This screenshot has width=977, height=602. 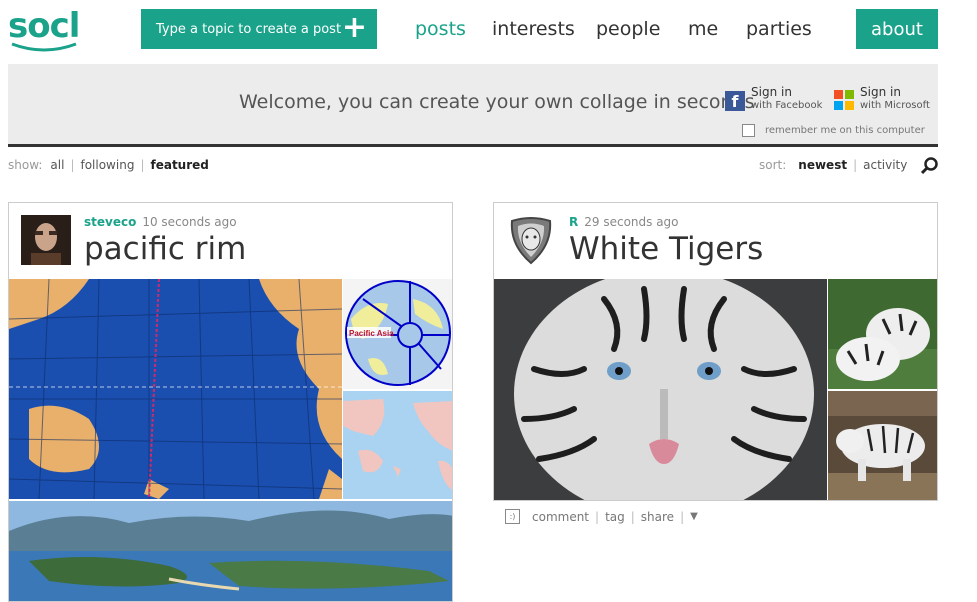 I want to click on filter-all: all, so click(x=57, y=165).